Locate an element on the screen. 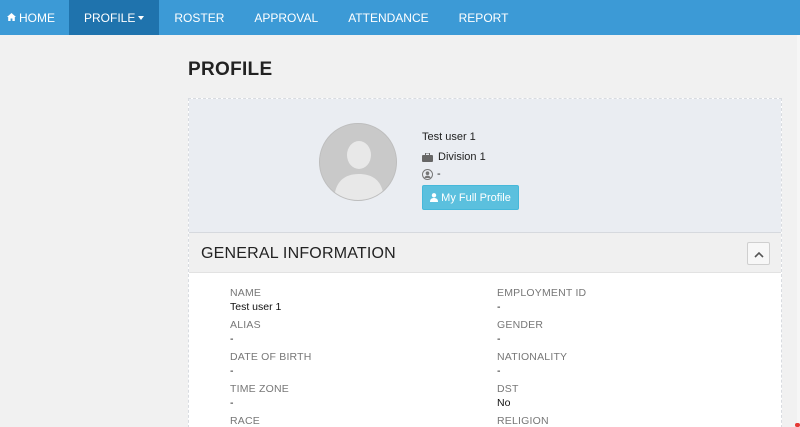 The height and width of the screenshot is (427, 800). user-division: Division 1 is located at coordinates (454, 157).